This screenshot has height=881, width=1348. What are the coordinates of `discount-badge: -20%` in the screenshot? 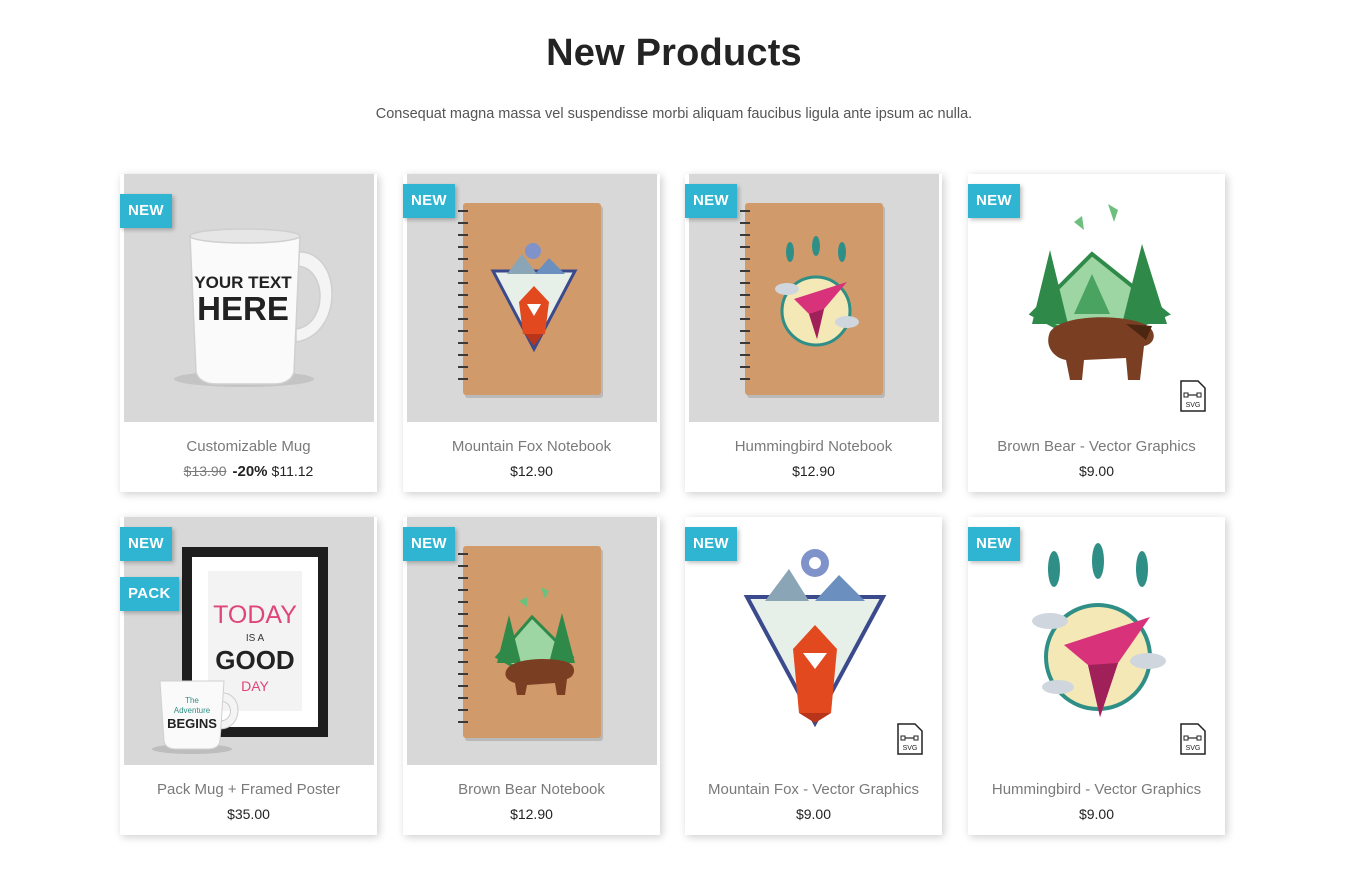 It's located at (250, 471).